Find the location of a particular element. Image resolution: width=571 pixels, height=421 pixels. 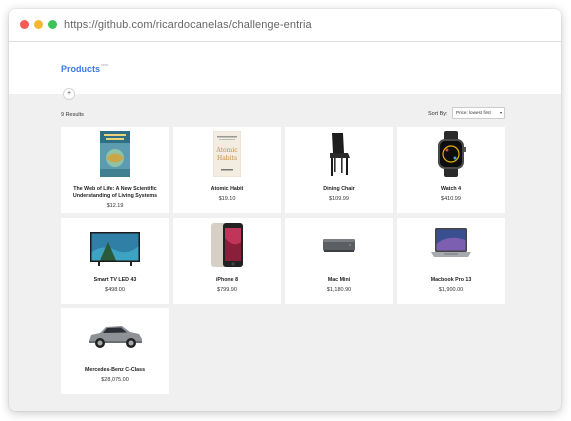

brand-title: Products is located at coordinates (81, 69).